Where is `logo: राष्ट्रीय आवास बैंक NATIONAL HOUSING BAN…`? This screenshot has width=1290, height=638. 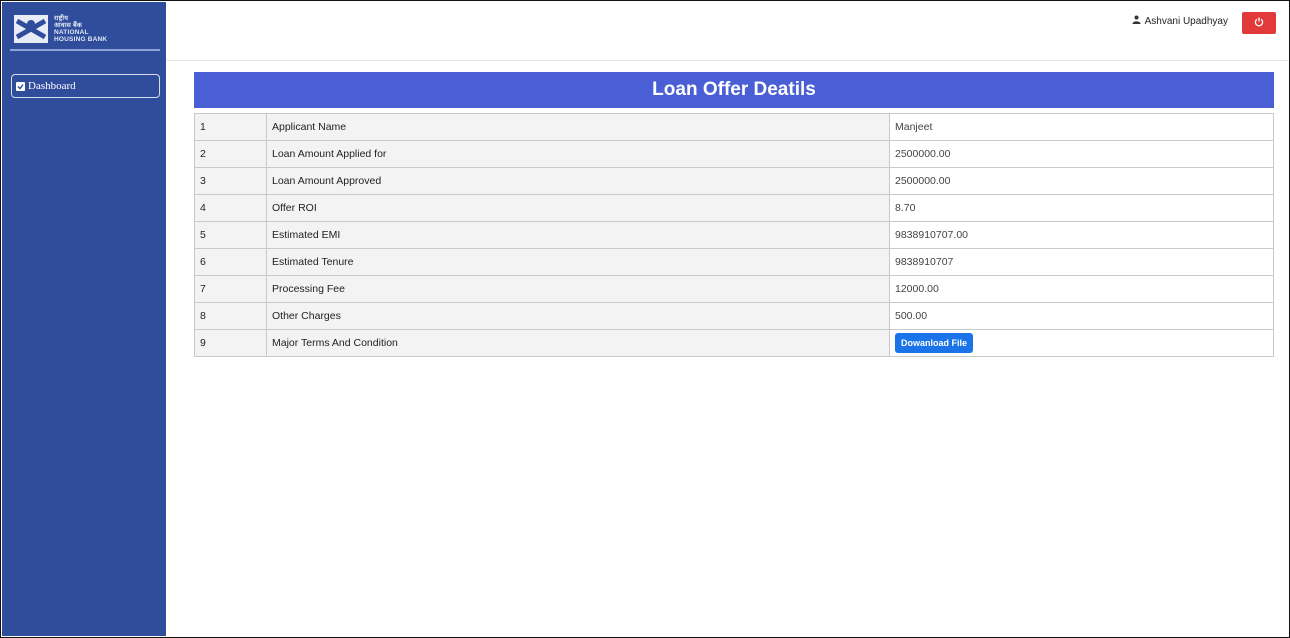 logo: राष्ट्रीय आवास बैंक NATIONAL HOUSING BAN… is located at coordinates (84, 29).